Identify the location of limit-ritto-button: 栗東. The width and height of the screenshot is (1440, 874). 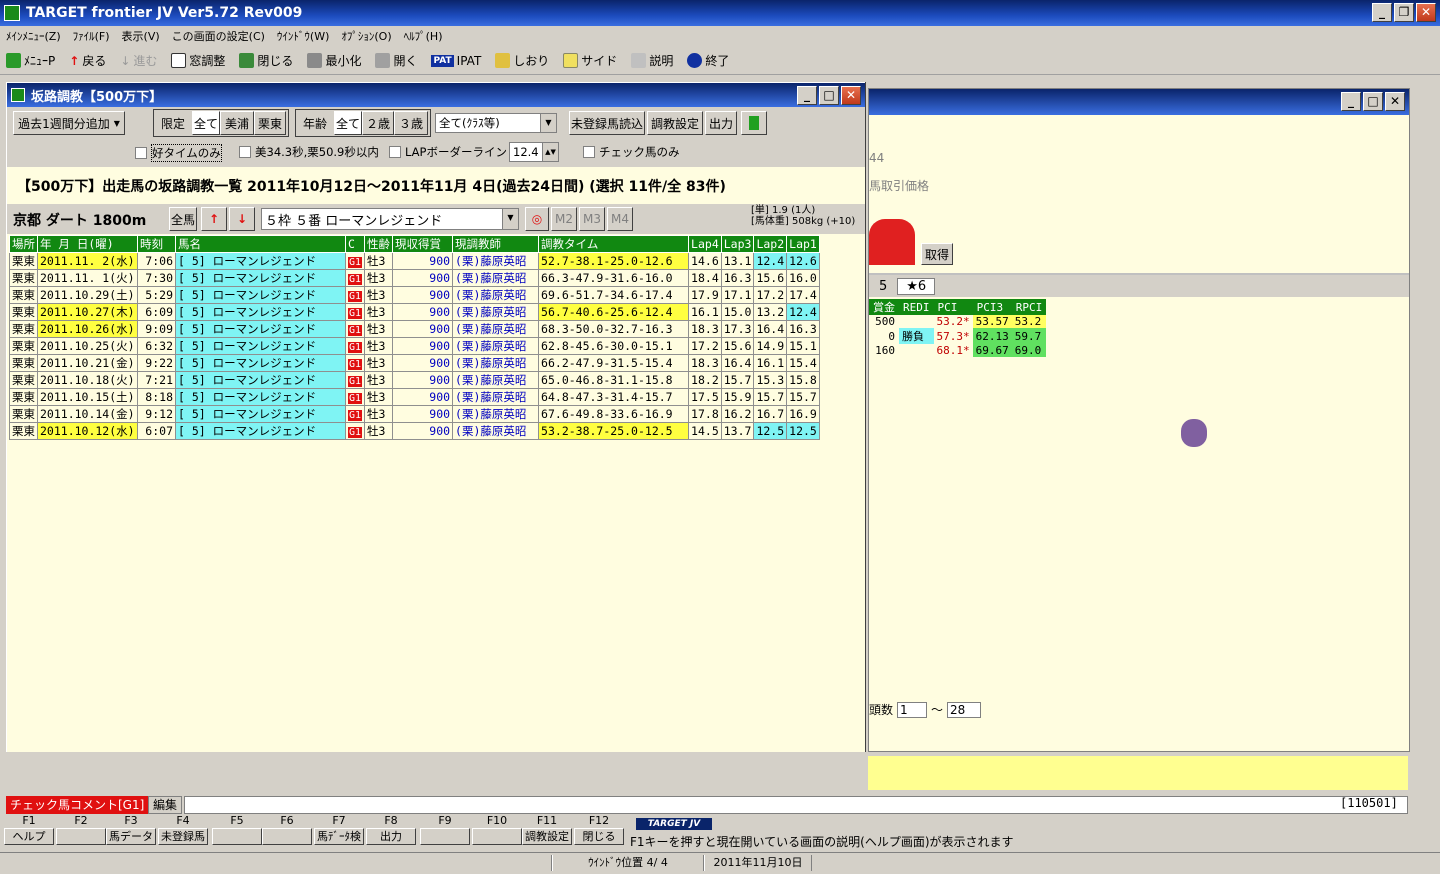
(270, 123).